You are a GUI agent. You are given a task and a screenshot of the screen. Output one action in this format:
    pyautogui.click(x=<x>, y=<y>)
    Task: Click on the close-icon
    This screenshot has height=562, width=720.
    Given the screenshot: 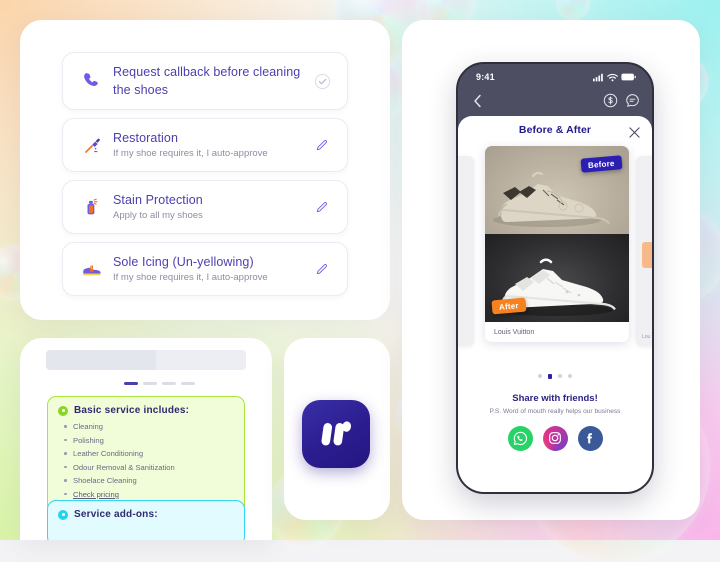 What is the action you would take?
    pyautogui.click(x=634, y=134)
    